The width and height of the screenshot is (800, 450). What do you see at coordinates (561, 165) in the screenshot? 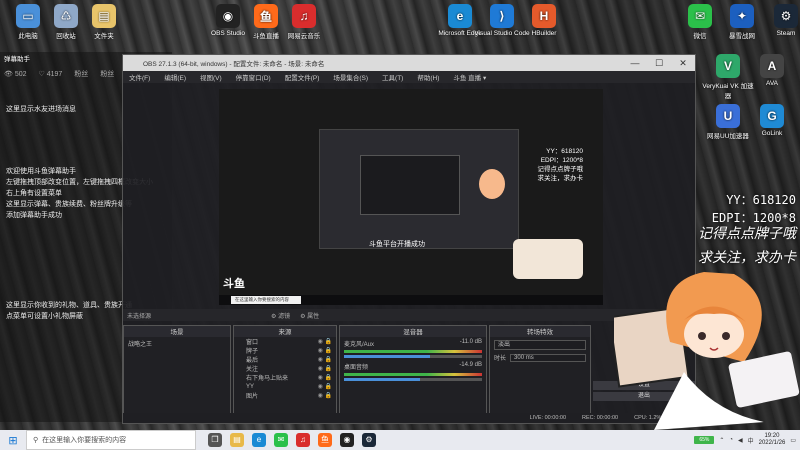
I see `preview-overlay-text: YY：618120 EDPI：1200*8 记得点点牌子哦 求关注，求办卡` at bounding box center [561, 165].